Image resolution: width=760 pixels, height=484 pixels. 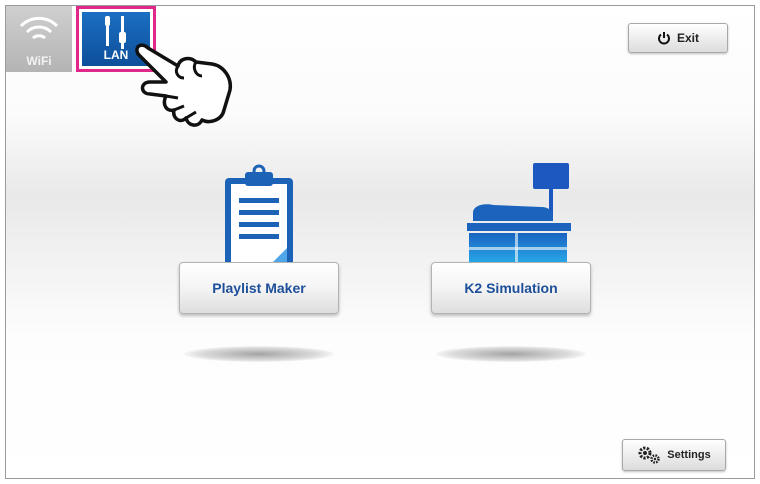 What do you see at coordinates (39, 61) in the screenshot?
I see `wifi-tab-label: WiFi` at bounding box center [39, 61].